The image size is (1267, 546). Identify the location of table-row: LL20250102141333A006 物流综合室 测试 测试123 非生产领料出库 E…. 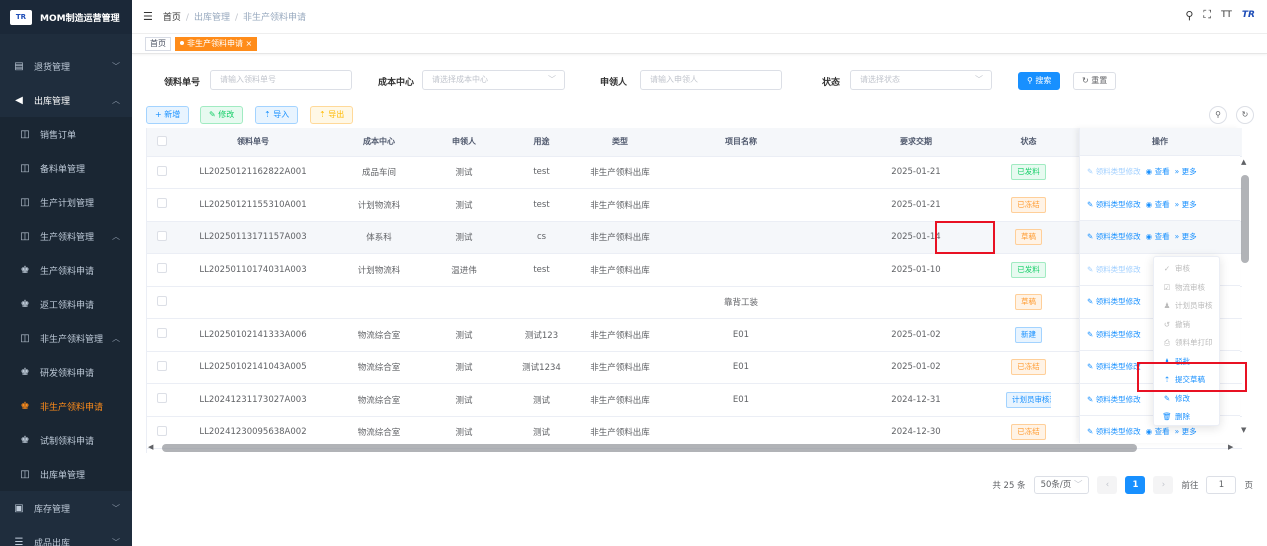
(694, 335).